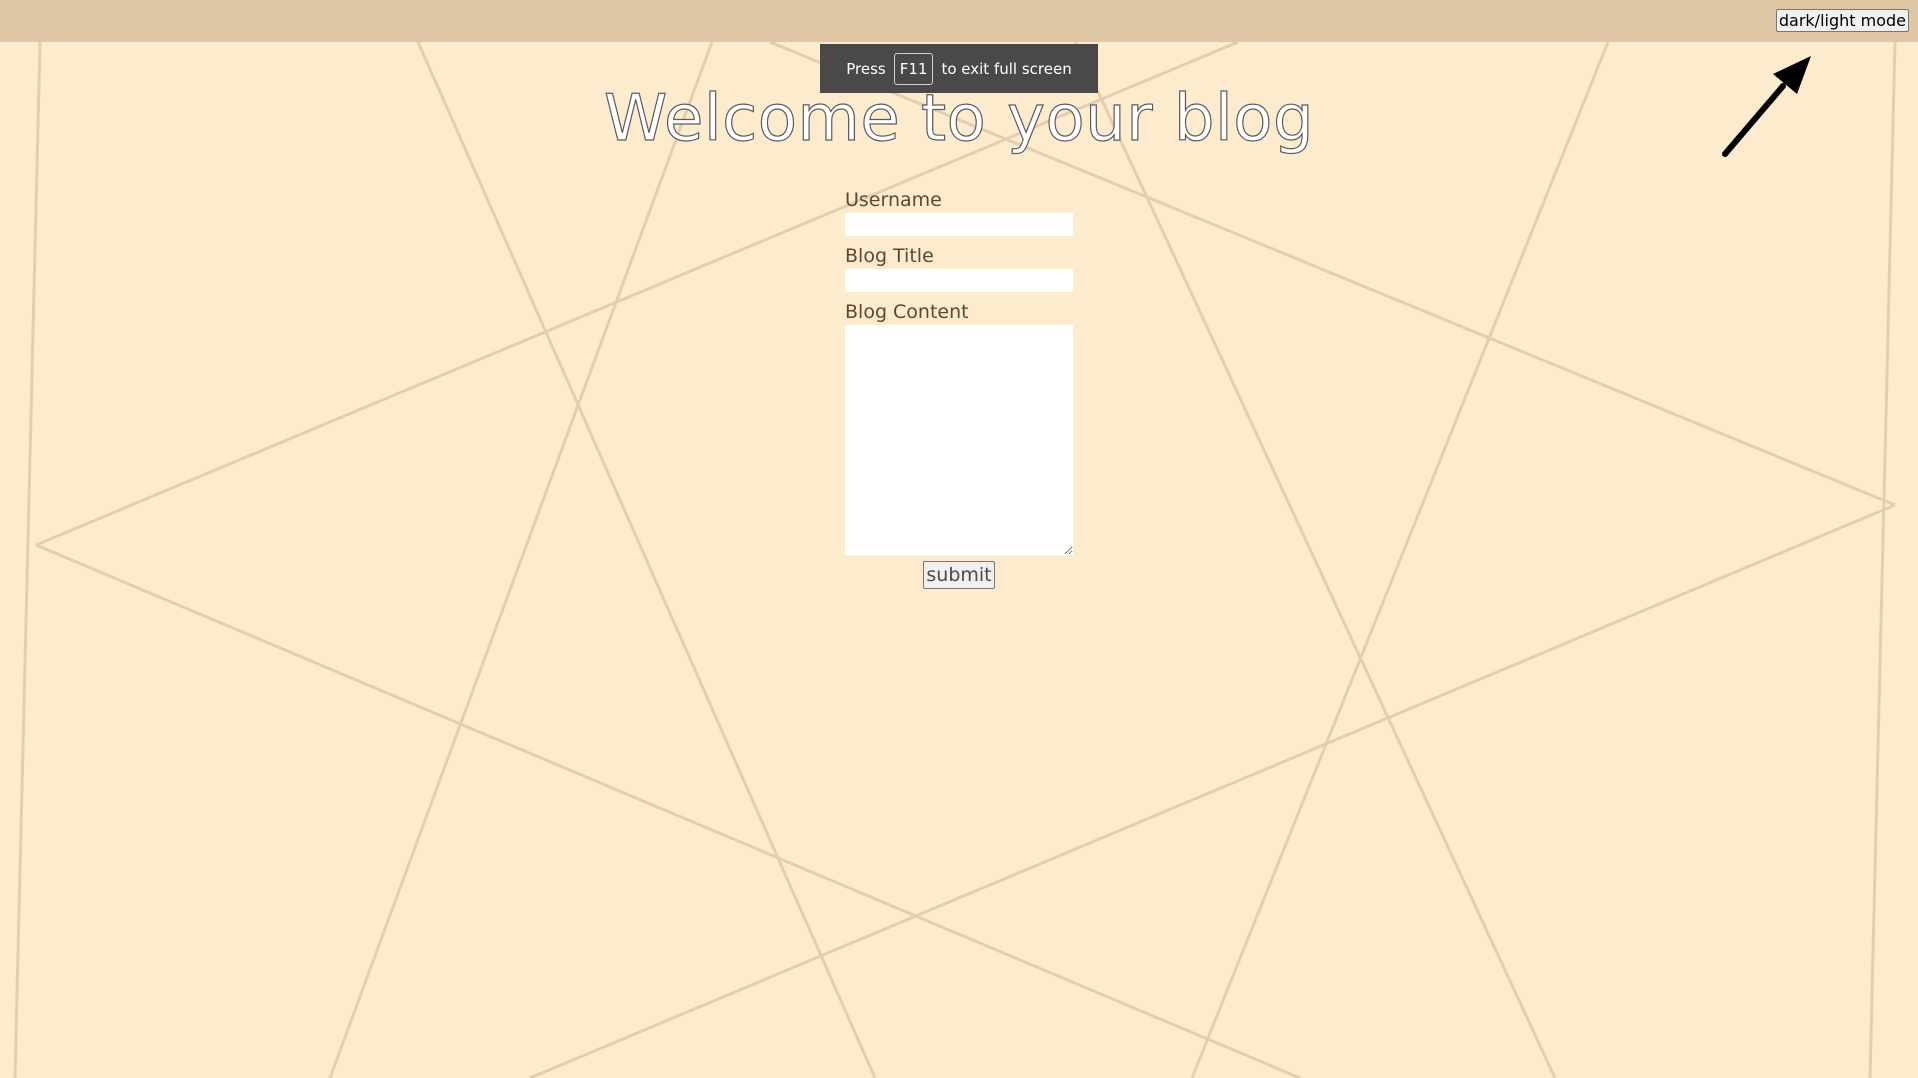 The image size is (1918, 1078). I want to click on username-label: Username, so click(893, 200).